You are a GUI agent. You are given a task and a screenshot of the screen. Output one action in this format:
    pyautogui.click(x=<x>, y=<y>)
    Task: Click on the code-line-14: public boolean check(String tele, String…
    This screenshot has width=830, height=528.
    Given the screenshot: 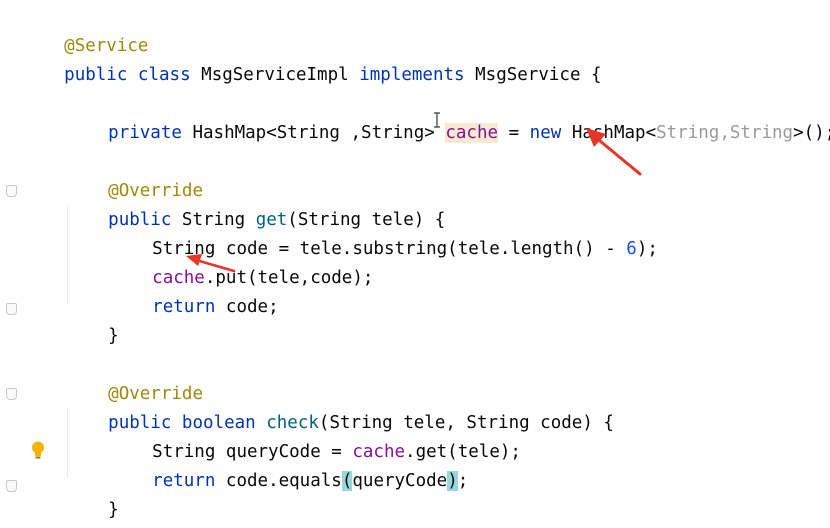 What is the action you would take?
    pyautogui.click(x=340, y=406)
    